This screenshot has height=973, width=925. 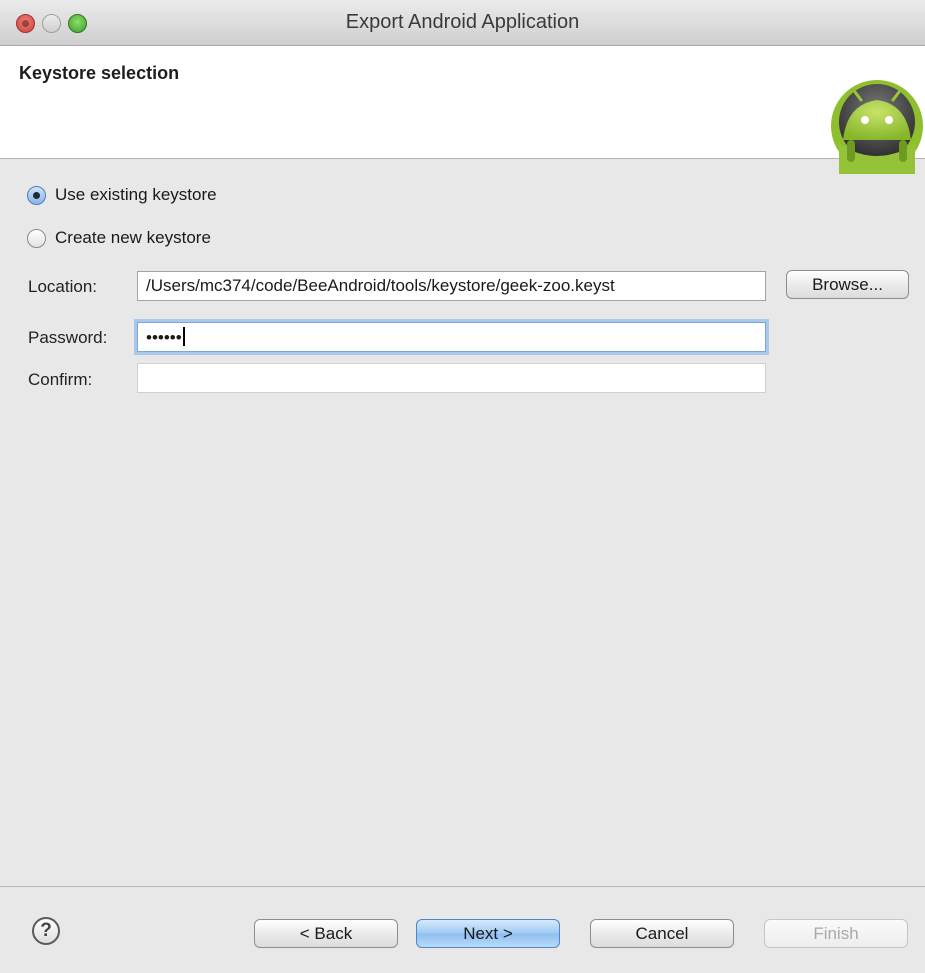 I want to click on wizard-header: Keystore selection, so click(x=462, y=110).